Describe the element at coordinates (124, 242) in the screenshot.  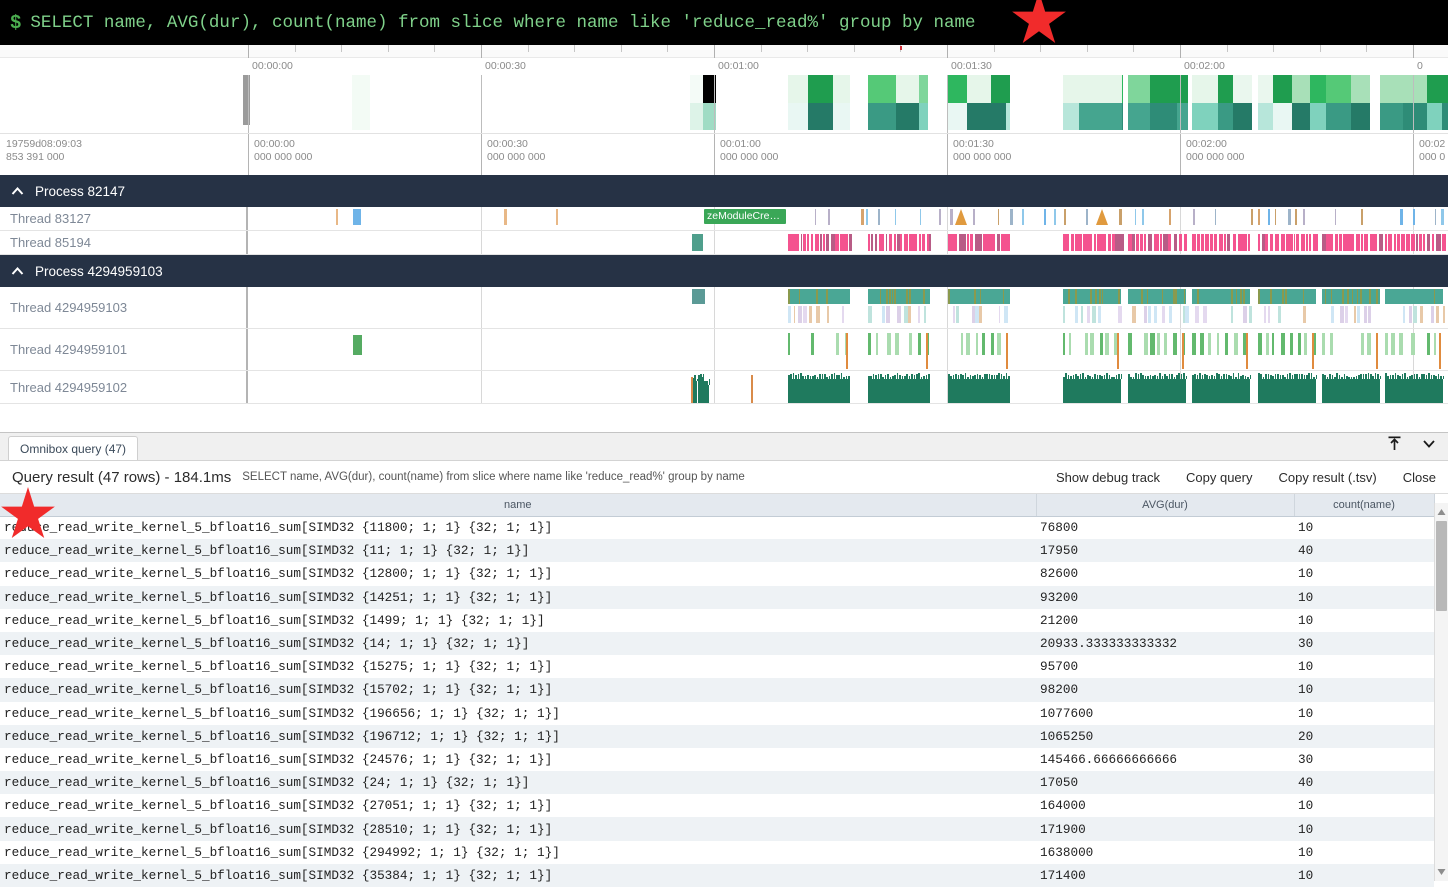
I see `track-shell: Thread 85194` at that location.